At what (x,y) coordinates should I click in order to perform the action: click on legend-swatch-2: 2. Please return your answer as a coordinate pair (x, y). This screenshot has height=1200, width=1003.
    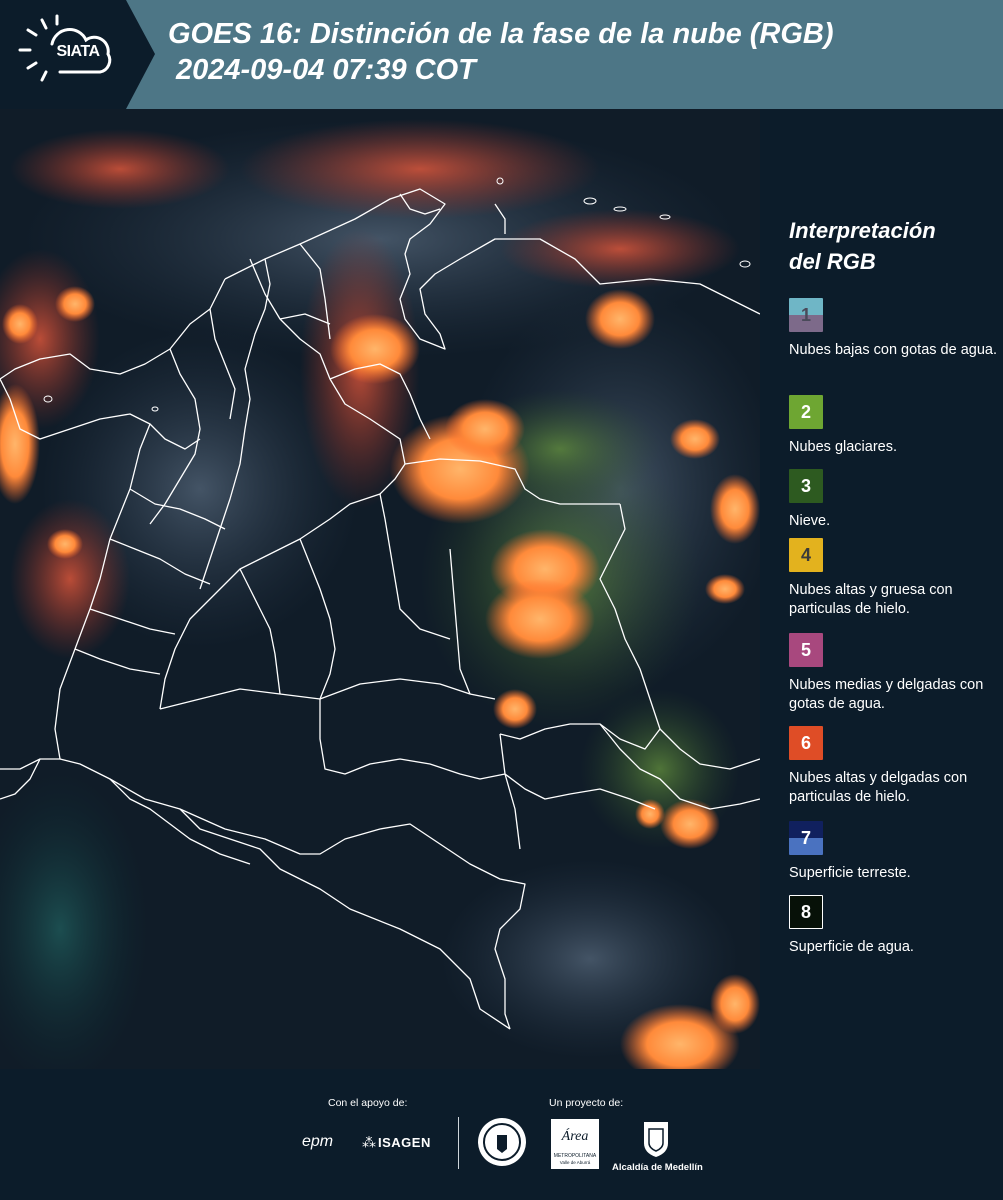
    Looking at the image, I should click on (806, 412).